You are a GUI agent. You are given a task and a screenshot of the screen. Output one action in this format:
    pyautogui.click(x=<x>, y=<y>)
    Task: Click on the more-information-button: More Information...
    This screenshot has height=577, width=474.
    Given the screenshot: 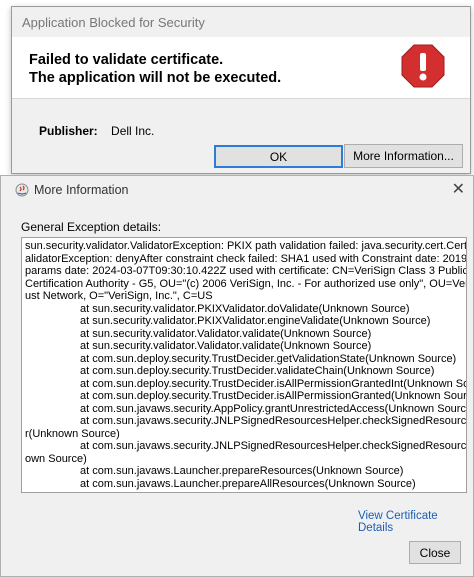 What is the action you would take?
    pyautogui.click(x=403, y=156)
    